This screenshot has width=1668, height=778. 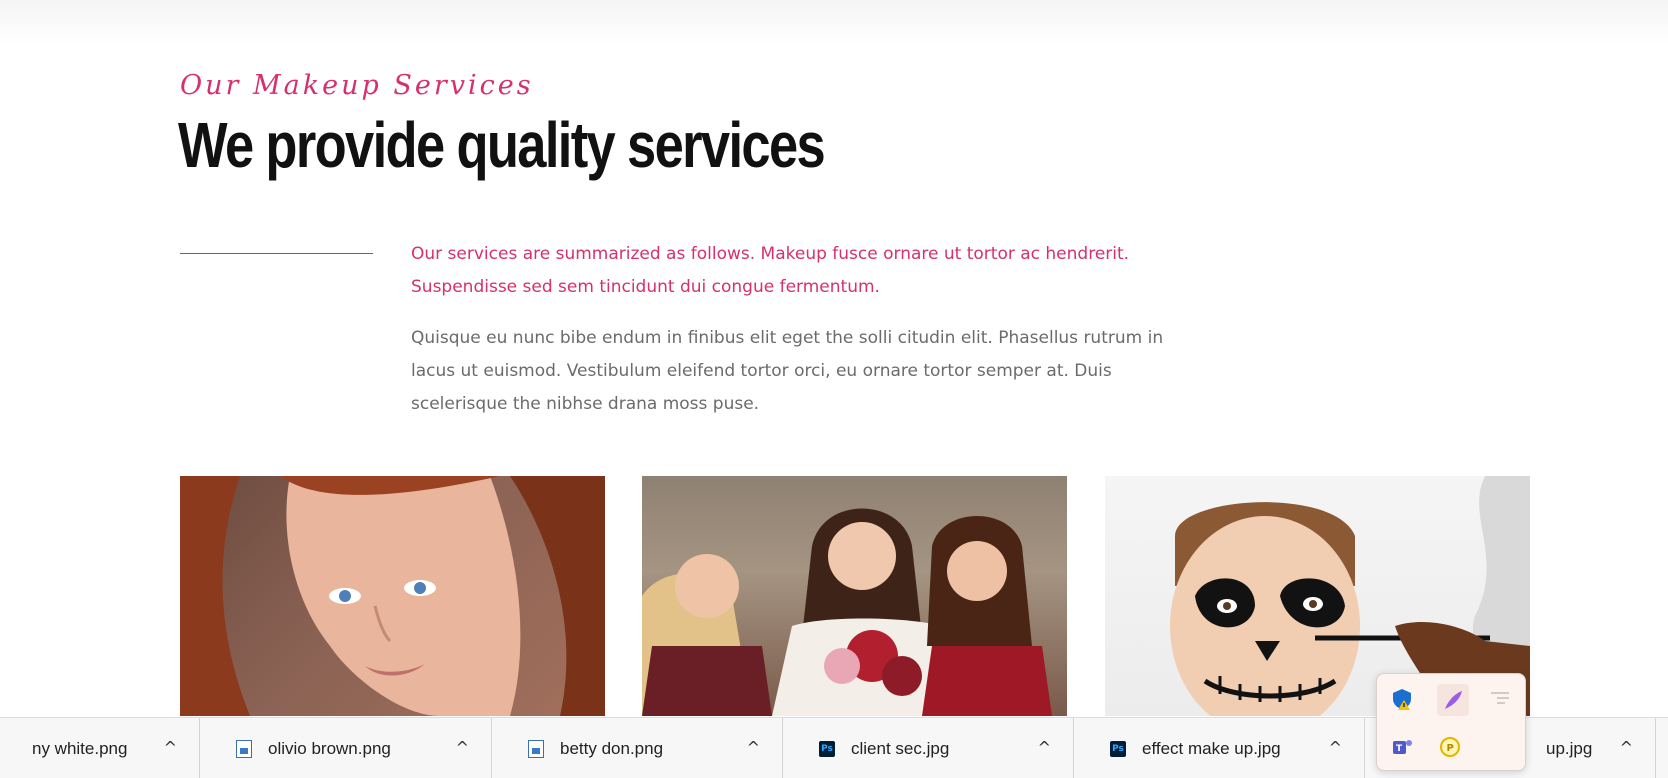 I want to click on service-image-portrait, so click(x=392, y=596).